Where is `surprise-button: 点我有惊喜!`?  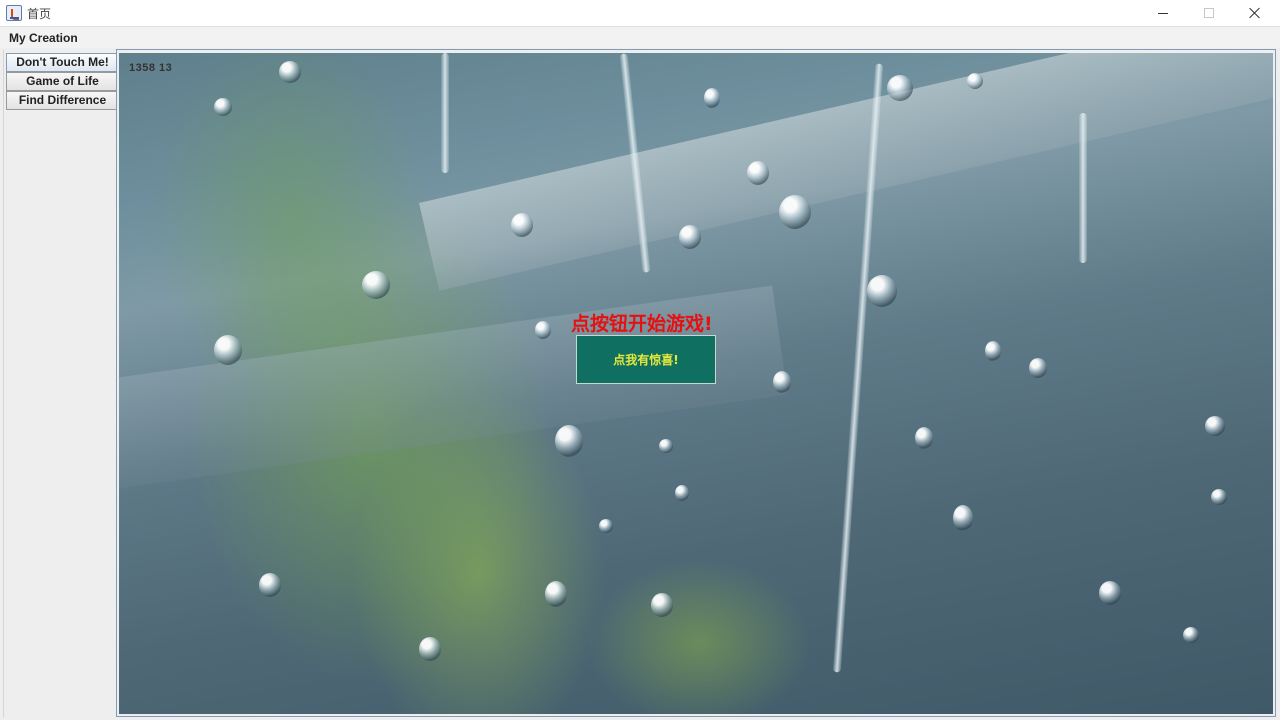 surprise-button: 点我有惊喜! is located at coordinates (646, 359).